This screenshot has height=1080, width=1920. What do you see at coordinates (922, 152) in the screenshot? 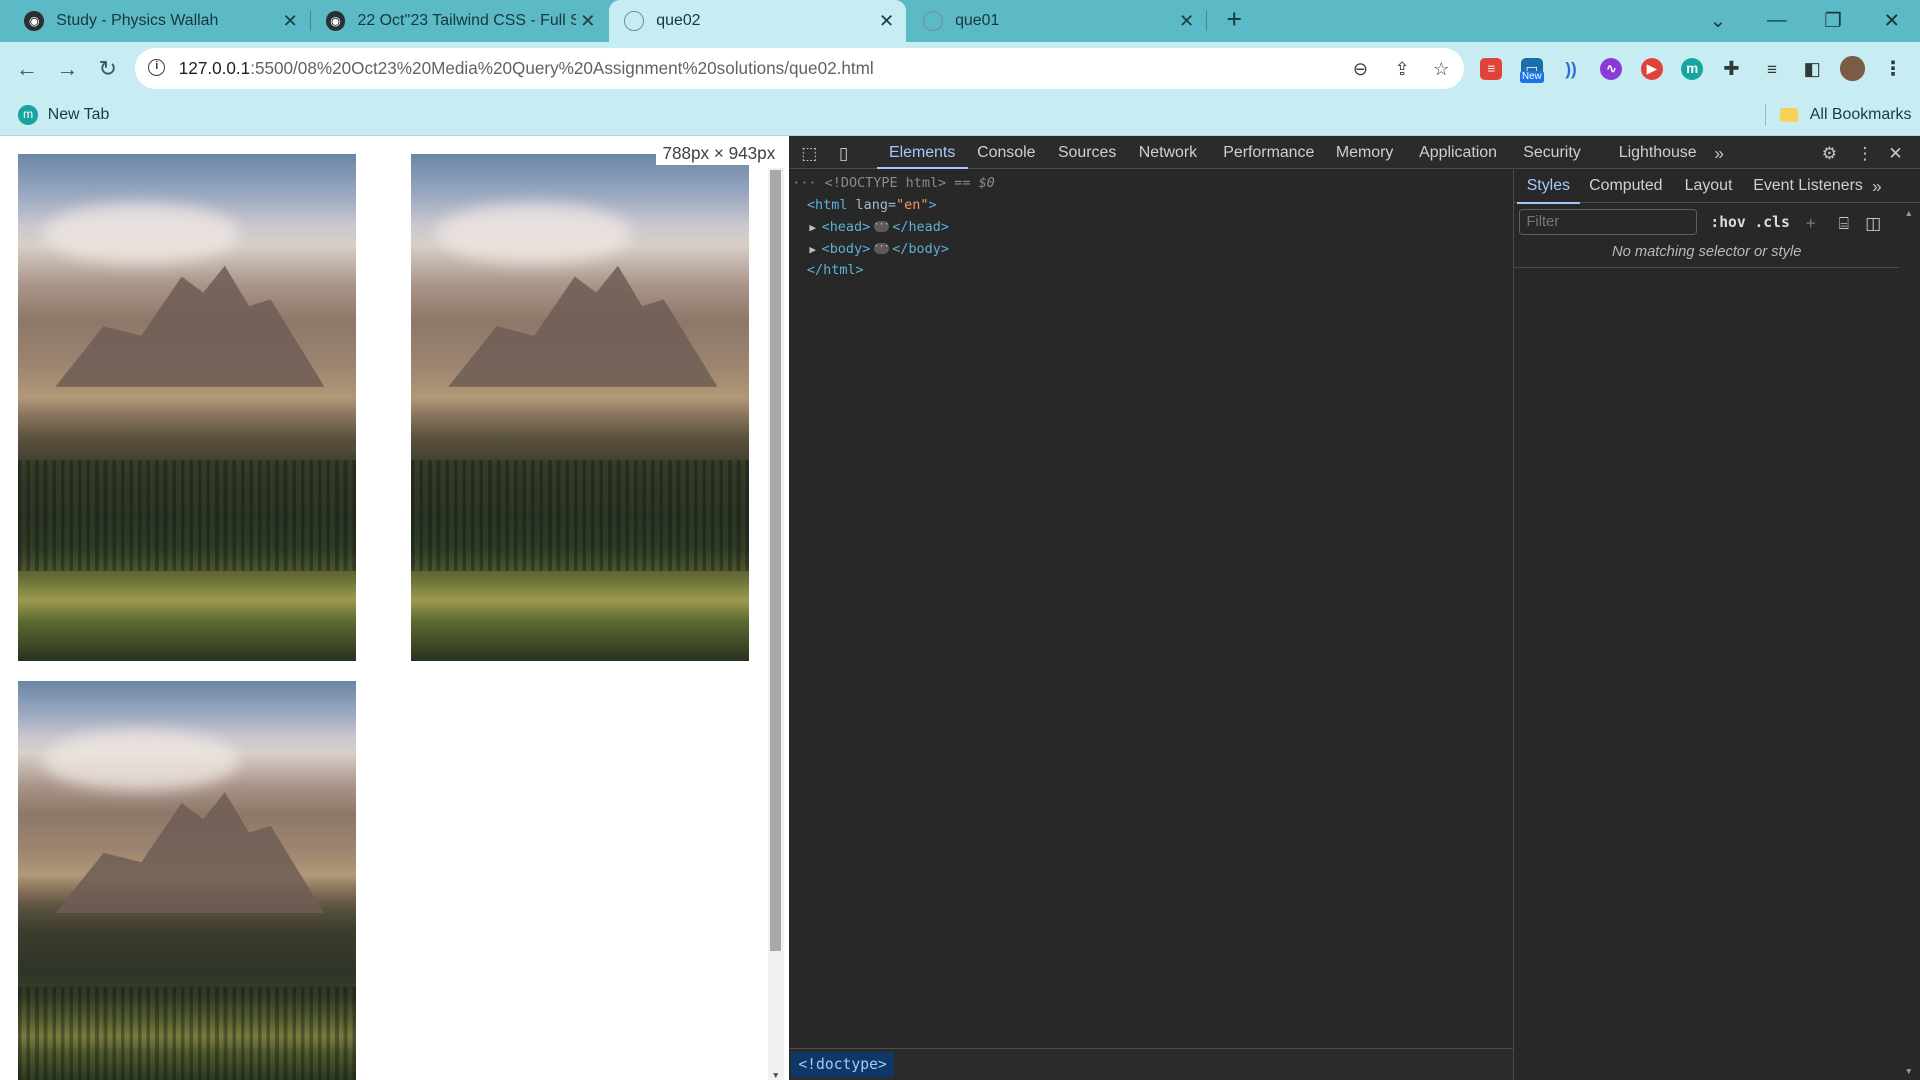
I see `devtools-tab-elements: Elements` at bounding box center [922, 152].